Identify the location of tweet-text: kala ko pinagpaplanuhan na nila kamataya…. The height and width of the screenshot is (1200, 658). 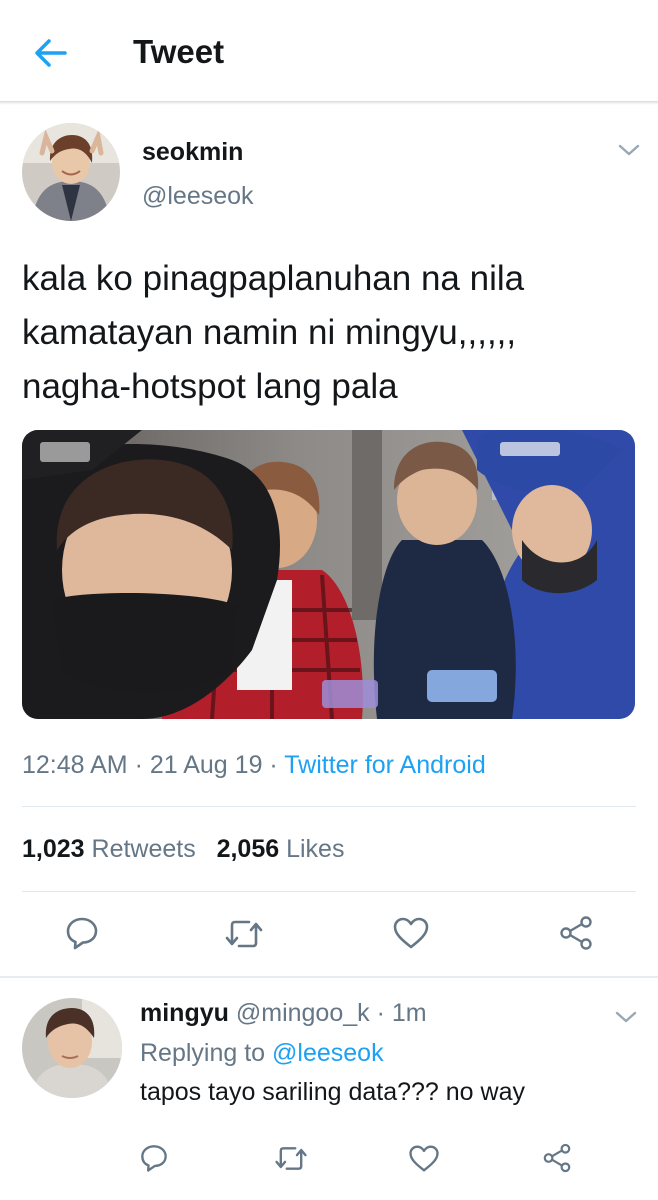
(328, 333).